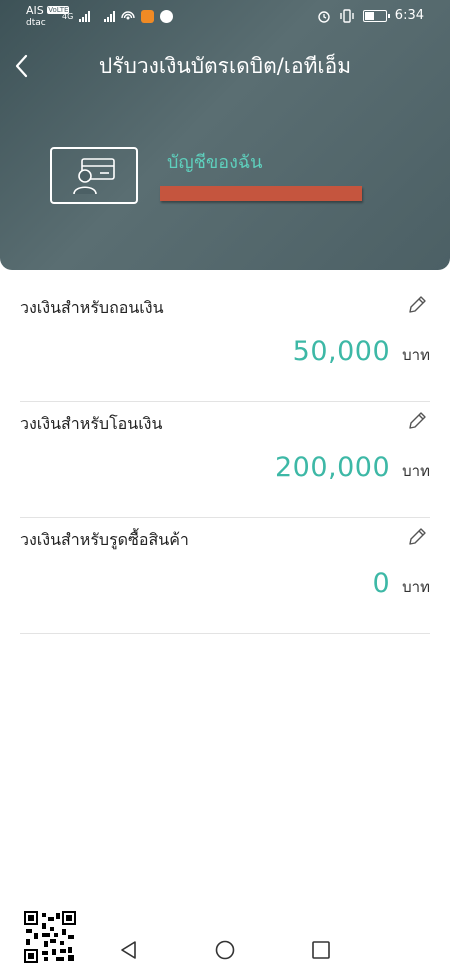  I want to click on status-icons-left: 4G, so click(118, 16).